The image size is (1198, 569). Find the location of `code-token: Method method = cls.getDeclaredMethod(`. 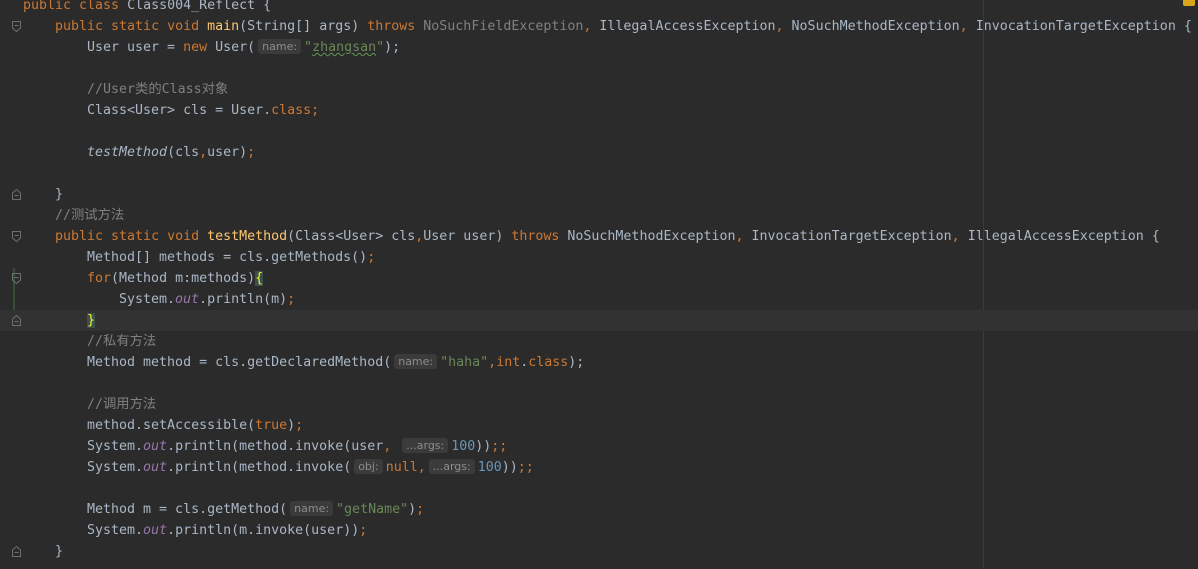

code-token: Method method = cls.getDeclaredMethod( is located at coordinates (239, 362).